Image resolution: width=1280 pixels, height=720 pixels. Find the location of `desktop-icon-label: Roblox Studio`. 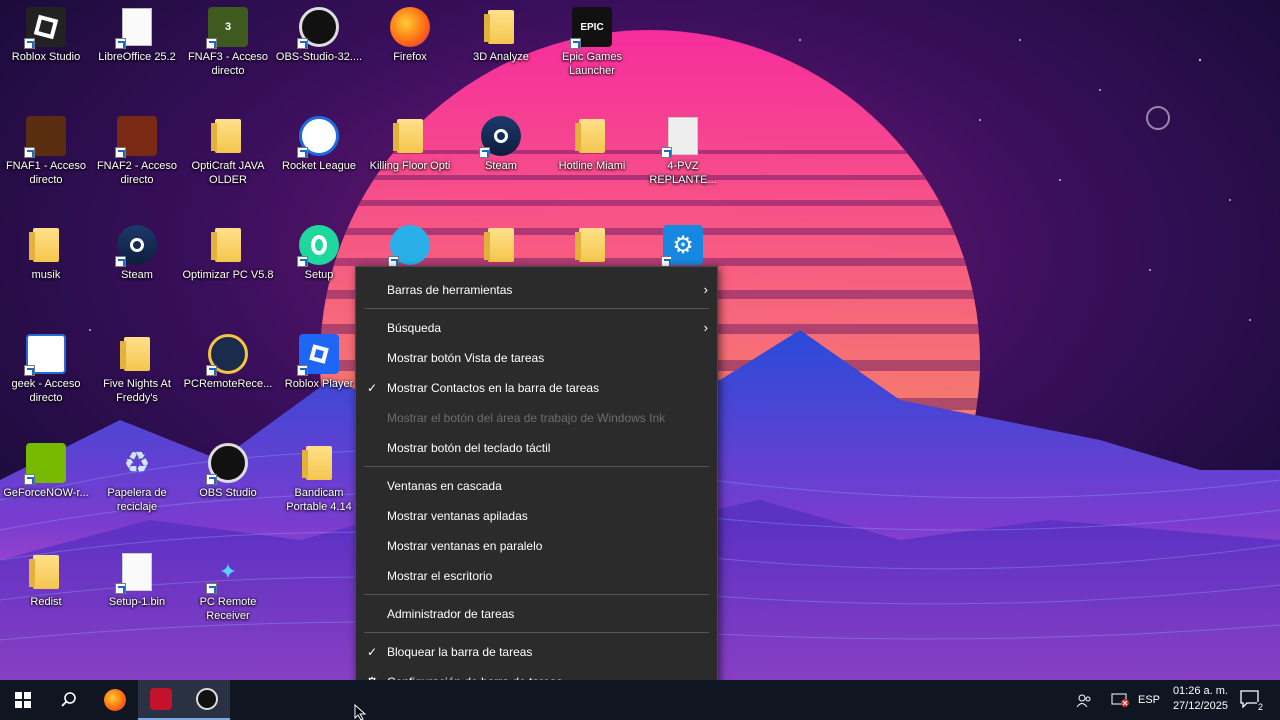

desktop-icon-label: Roblox Studio is located at coordinates (46, 57).